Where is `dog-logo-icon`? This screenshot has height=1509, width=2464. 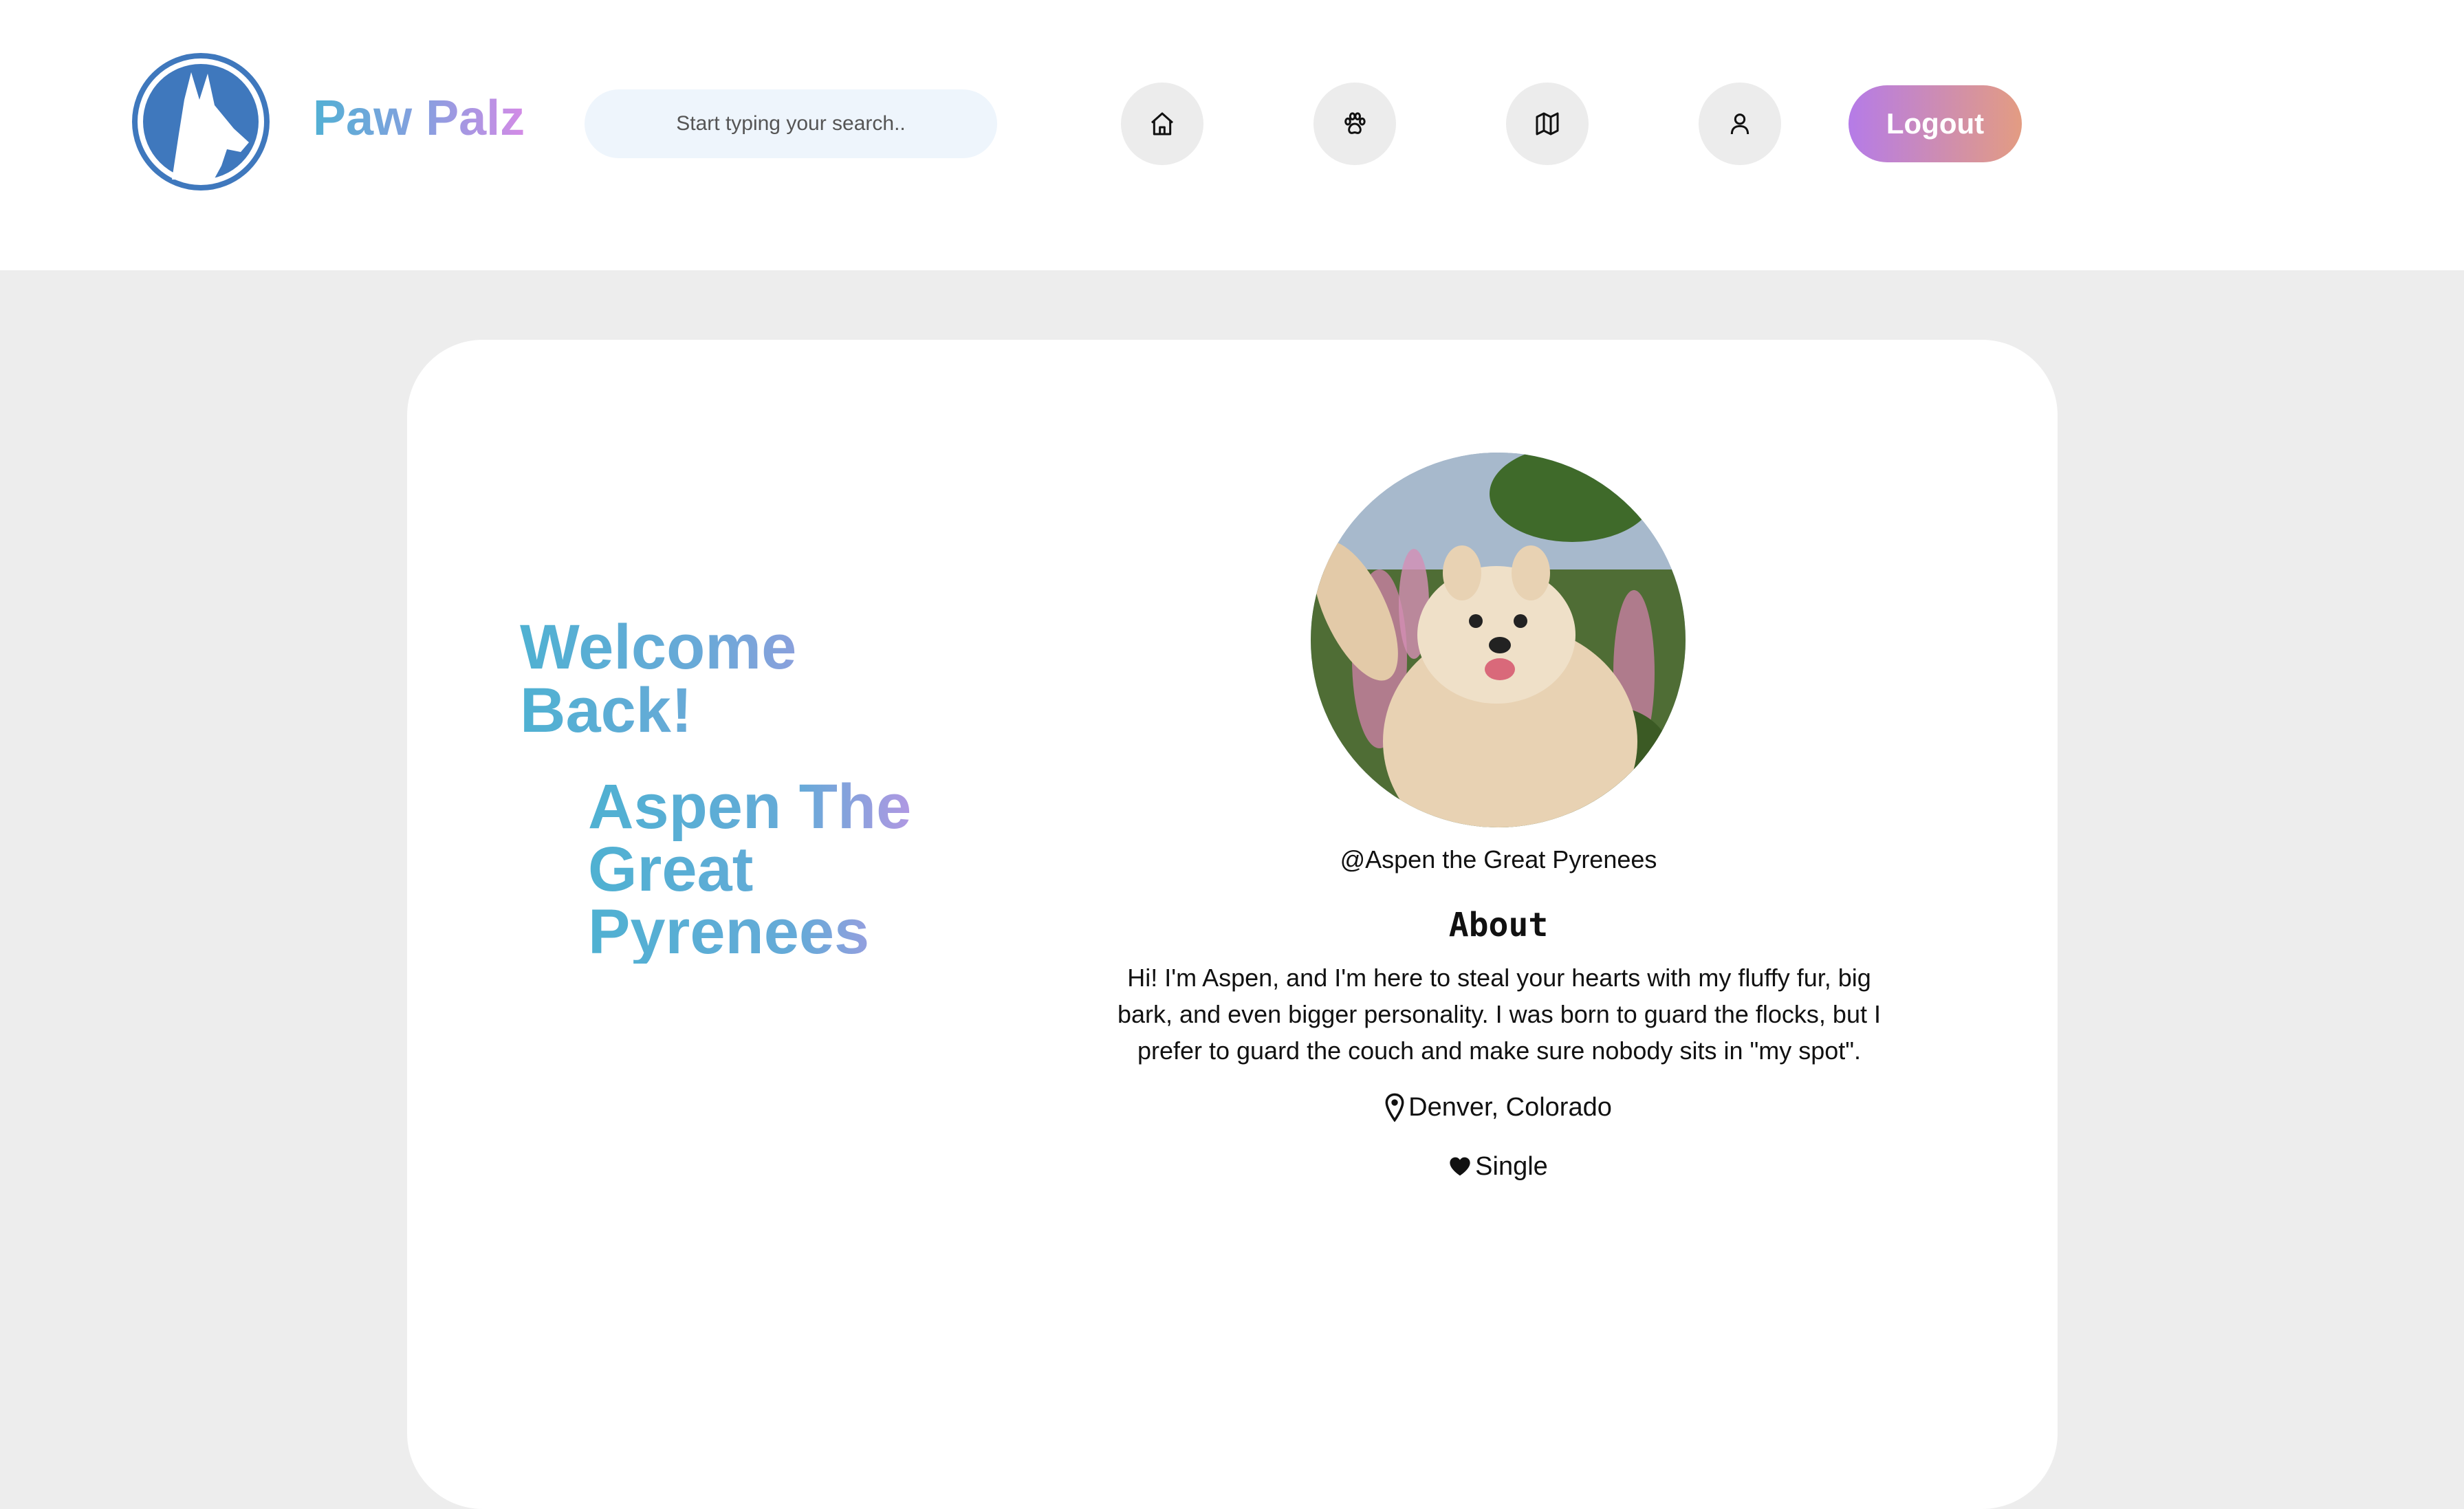 dog-logo-icon is located at coordinates (201, 122).